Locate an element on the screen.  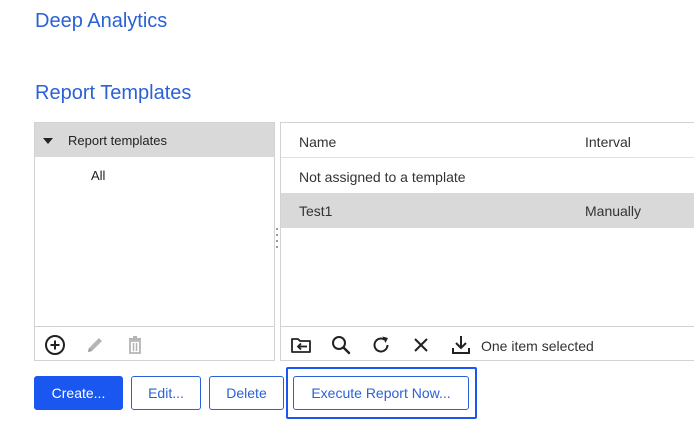
delete-button: Delete is located at coordinates (246, 393).